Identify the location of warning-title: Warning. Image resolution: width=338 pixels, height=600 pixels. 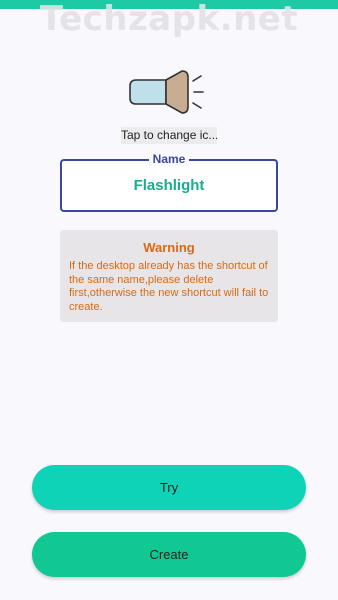
(169, 247).